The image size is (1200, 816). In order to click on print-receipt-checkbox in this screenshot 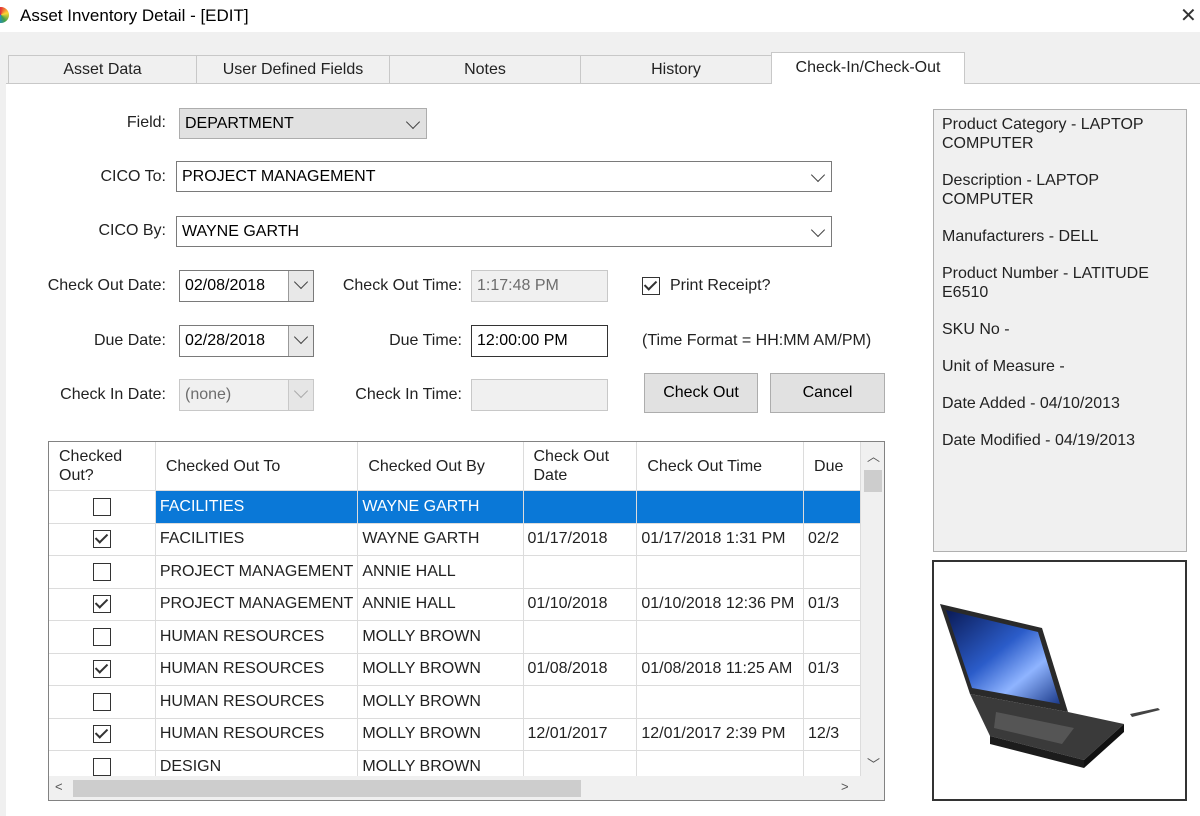, I will do `click(651, 286)`.